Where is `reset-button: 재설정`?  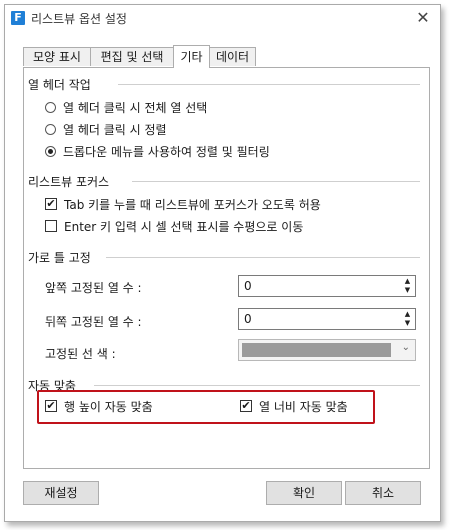 reset-button: 재설정 is located at coordinates (61, 493).